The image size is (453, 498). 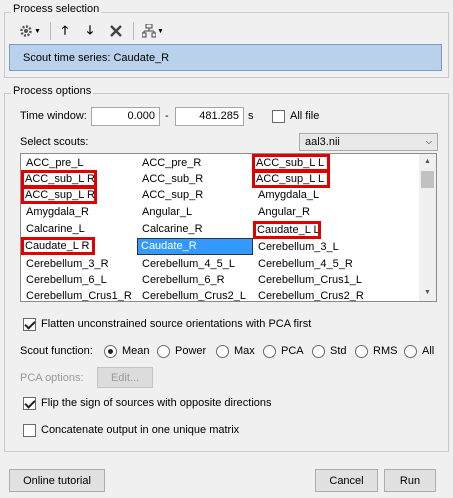 I want to click on pca-options-label: PCA options:, so click(x=52, y=378).